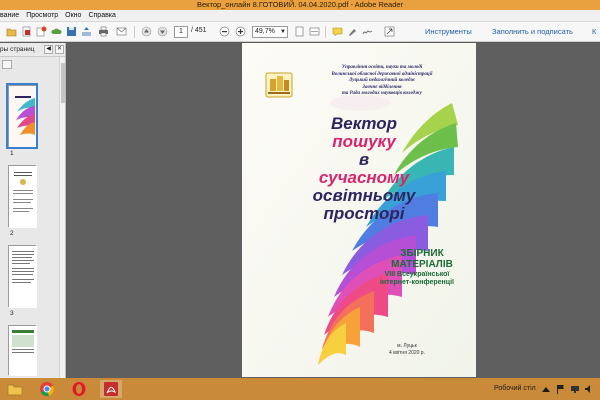 This screenshot has height=400, width=600. What do you see at coordinates (382, 93) in the screenshot?
I see `cover-org-line: та Рада молодих науковців коледжу` at bounding box center [382, 93].